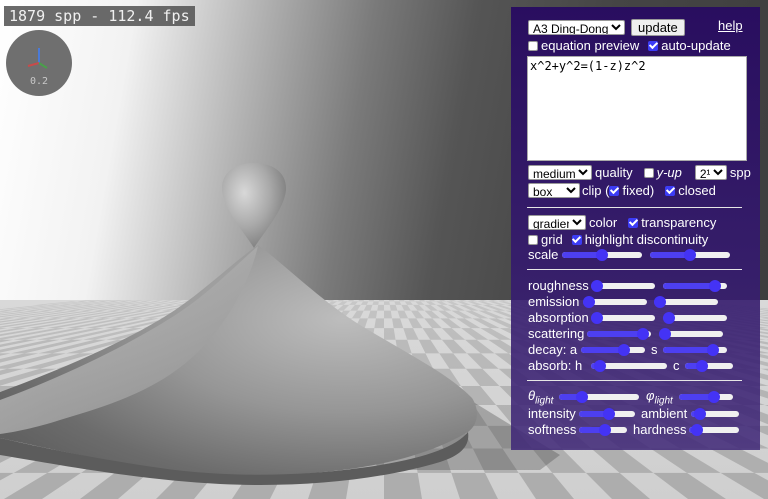  What do you see at coordinates (560, 172) in the screenshot?
I see `quality-select: medium` at bounding box center [560, 172].